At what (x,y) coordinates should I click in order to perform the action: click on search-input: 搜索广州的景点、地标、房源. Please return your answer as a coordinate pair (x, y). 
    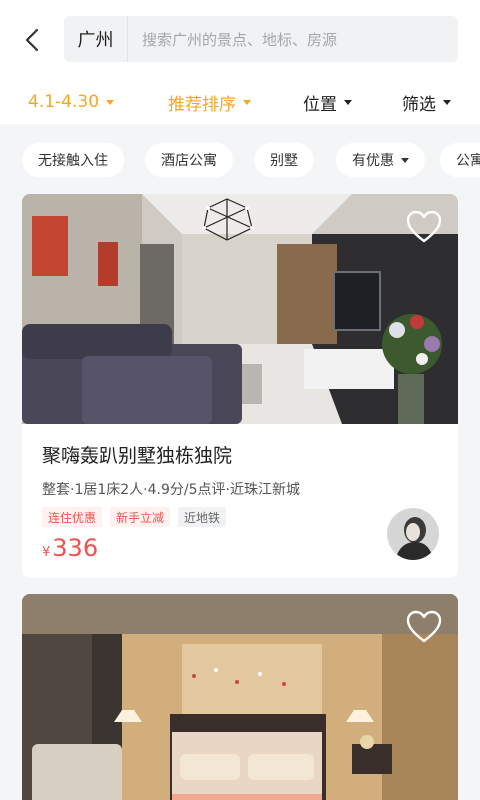
    Looking at the image, I should click on (232, 39).